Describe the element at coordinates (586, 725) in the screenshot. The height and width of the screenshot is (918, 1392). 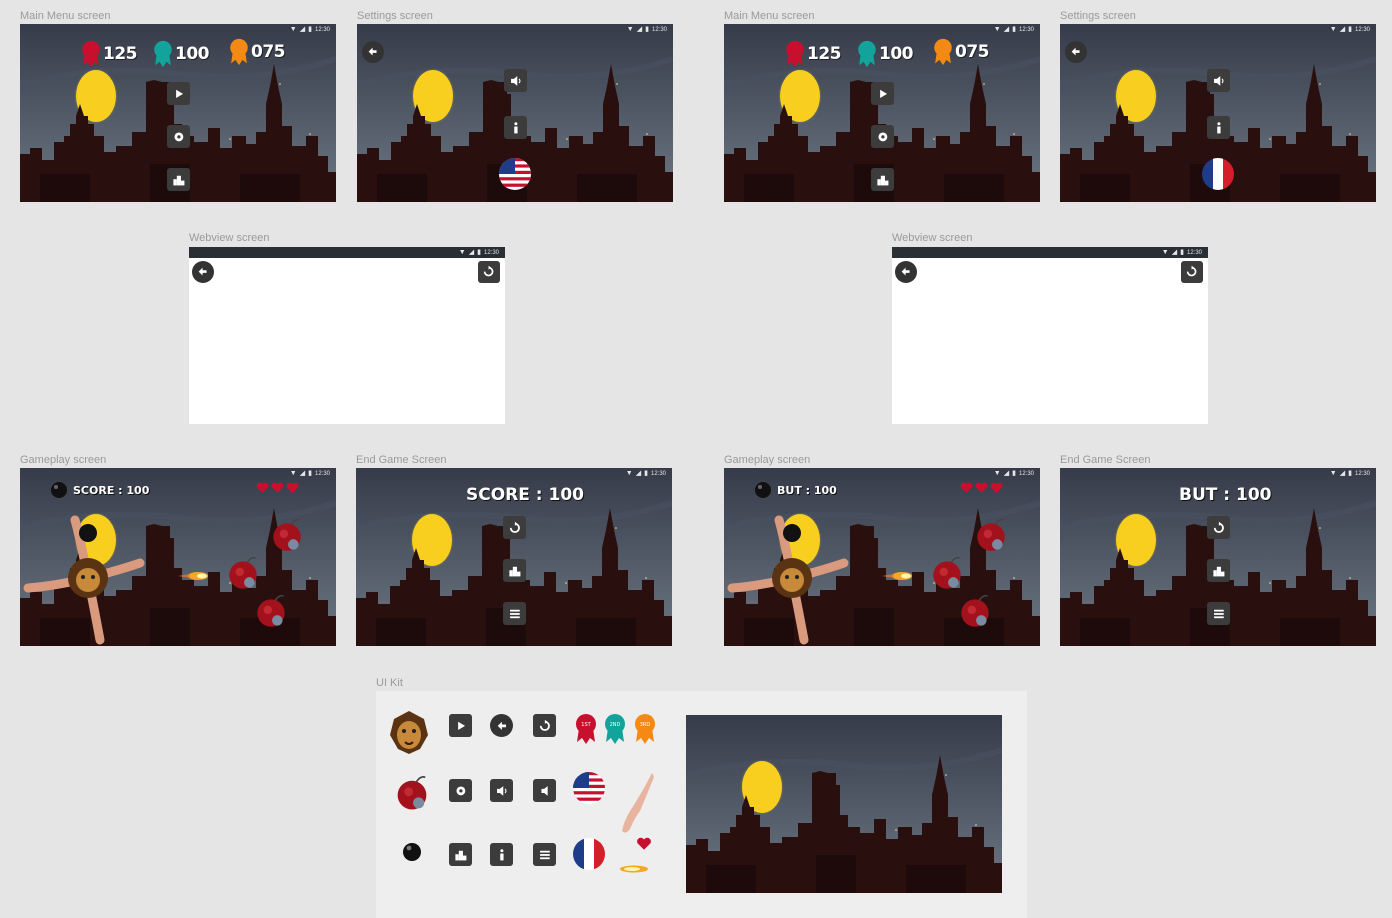
I see `svg-text: 1ST` at that location.